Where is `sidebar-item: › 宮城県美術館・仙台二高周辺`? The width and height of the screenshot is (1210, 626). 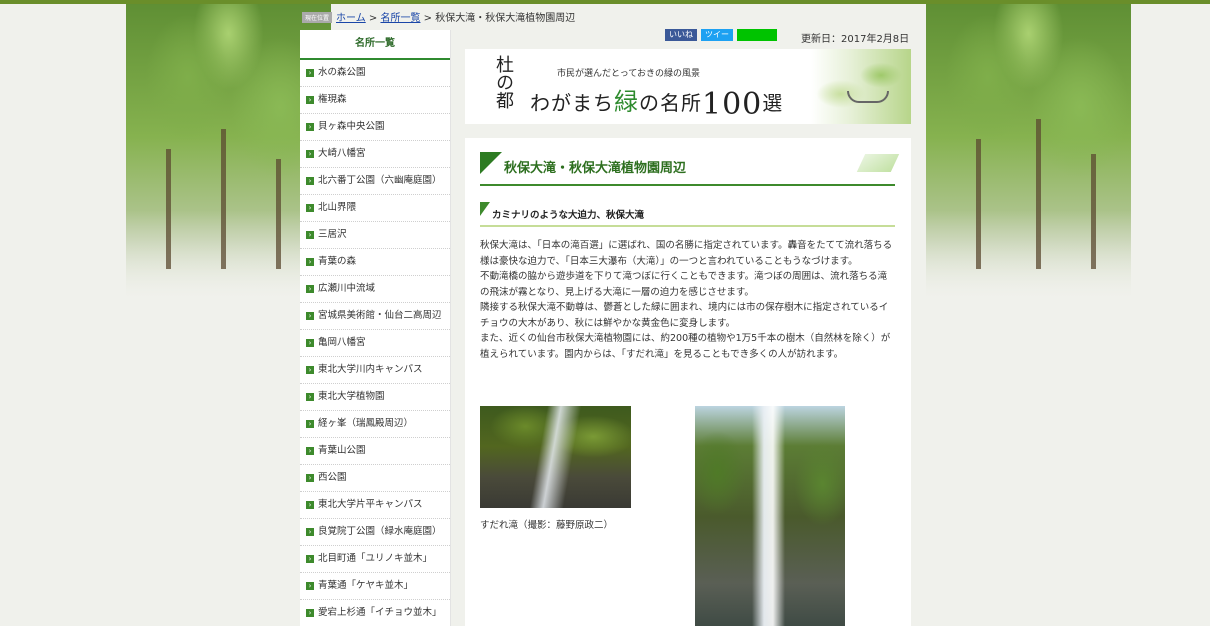
sidebar-item: › 宮城県美術館・仙台二高周辺 is located at coordinates (375, 316).